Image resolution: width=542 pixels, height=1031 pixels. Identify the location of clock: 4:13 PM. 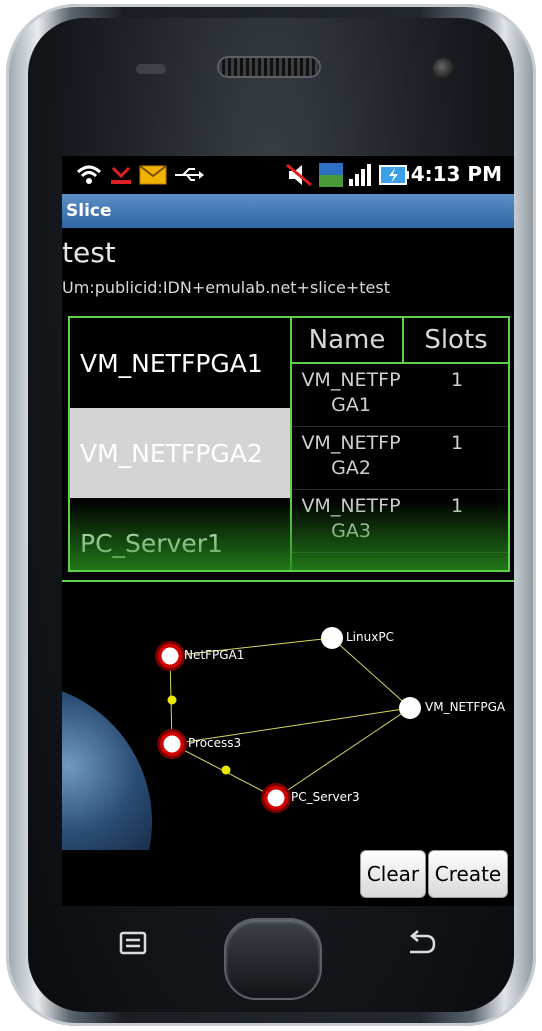
(456, 174).